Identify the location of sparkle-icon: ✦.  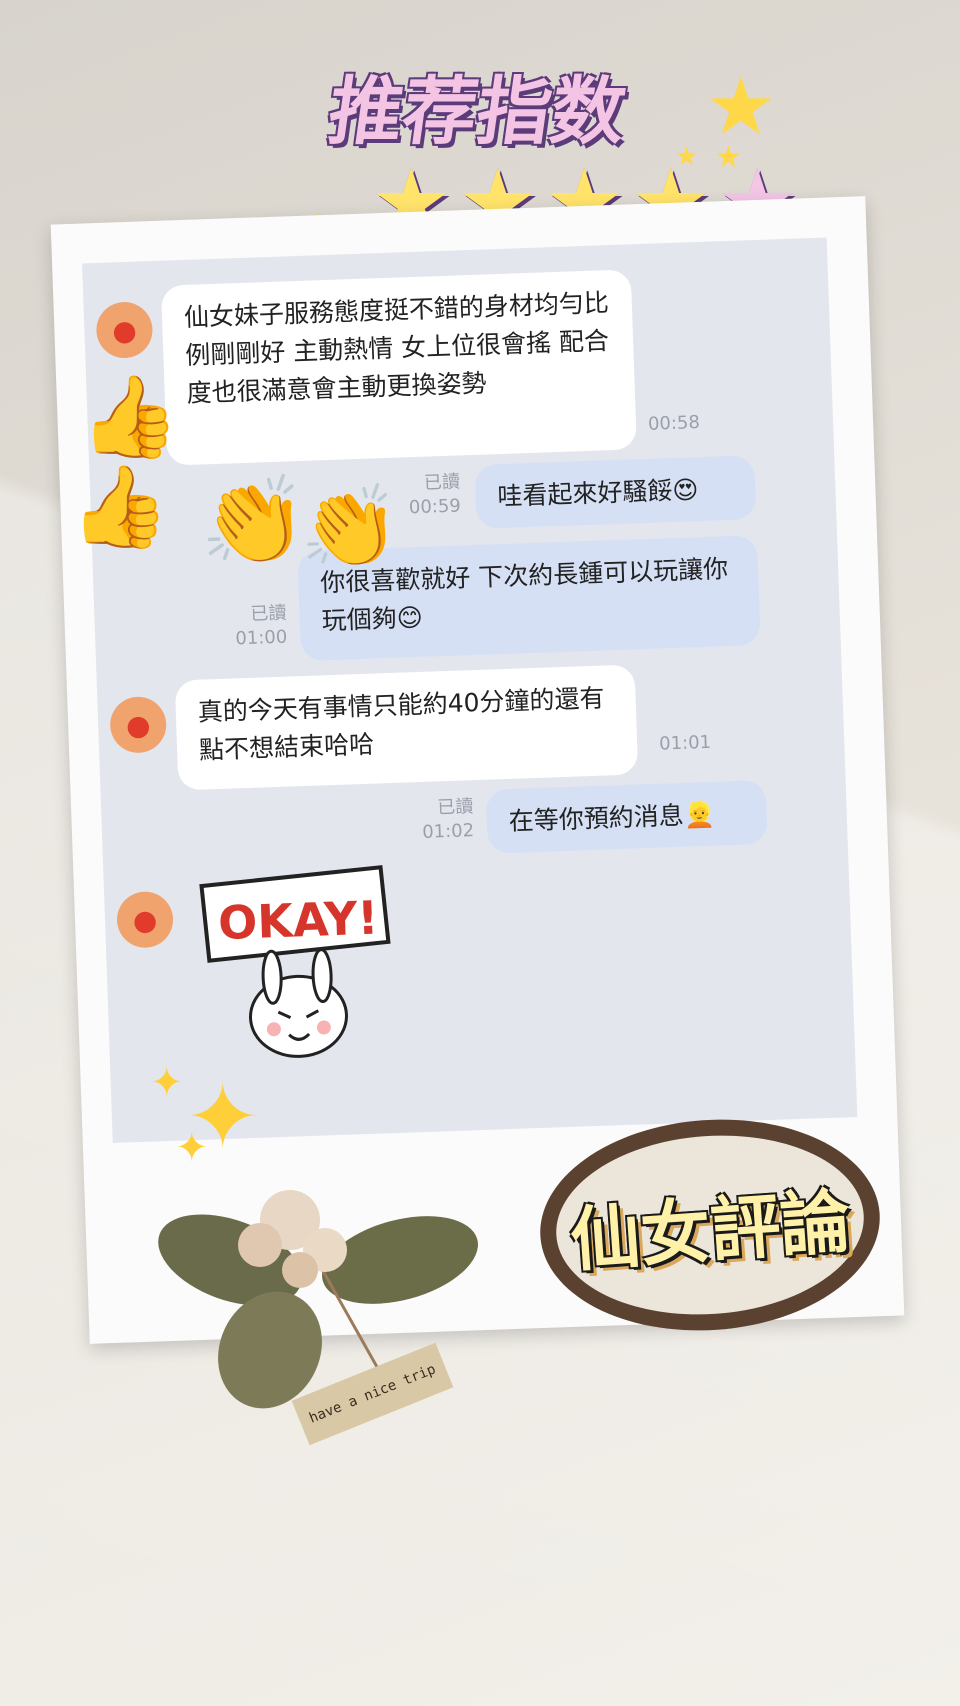
(167, 1083).